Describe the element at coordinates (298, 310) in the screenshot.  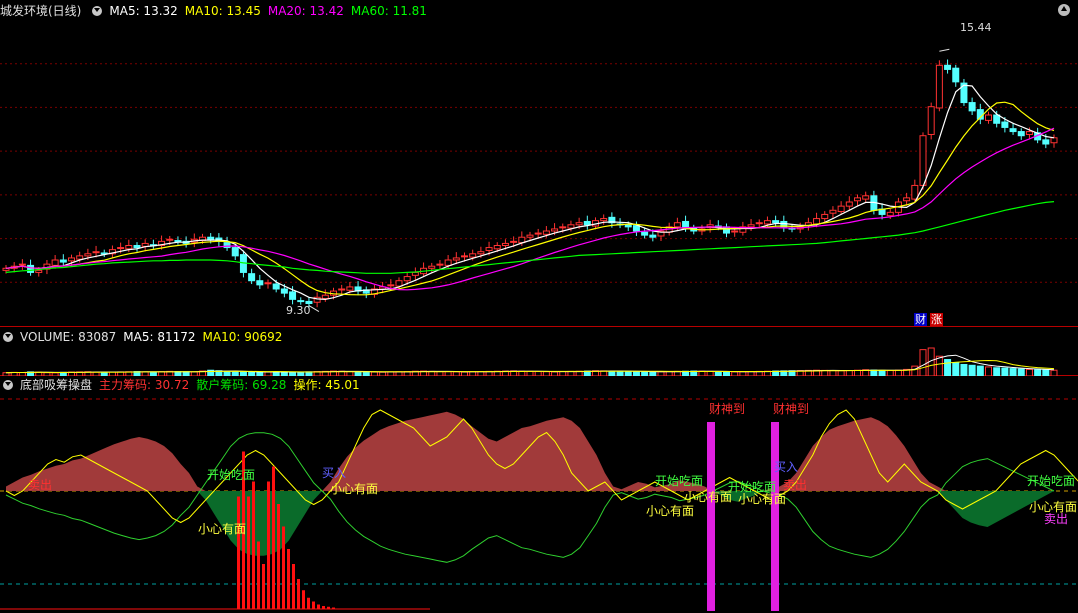
I see `low-price-label: 9.30` at that location.